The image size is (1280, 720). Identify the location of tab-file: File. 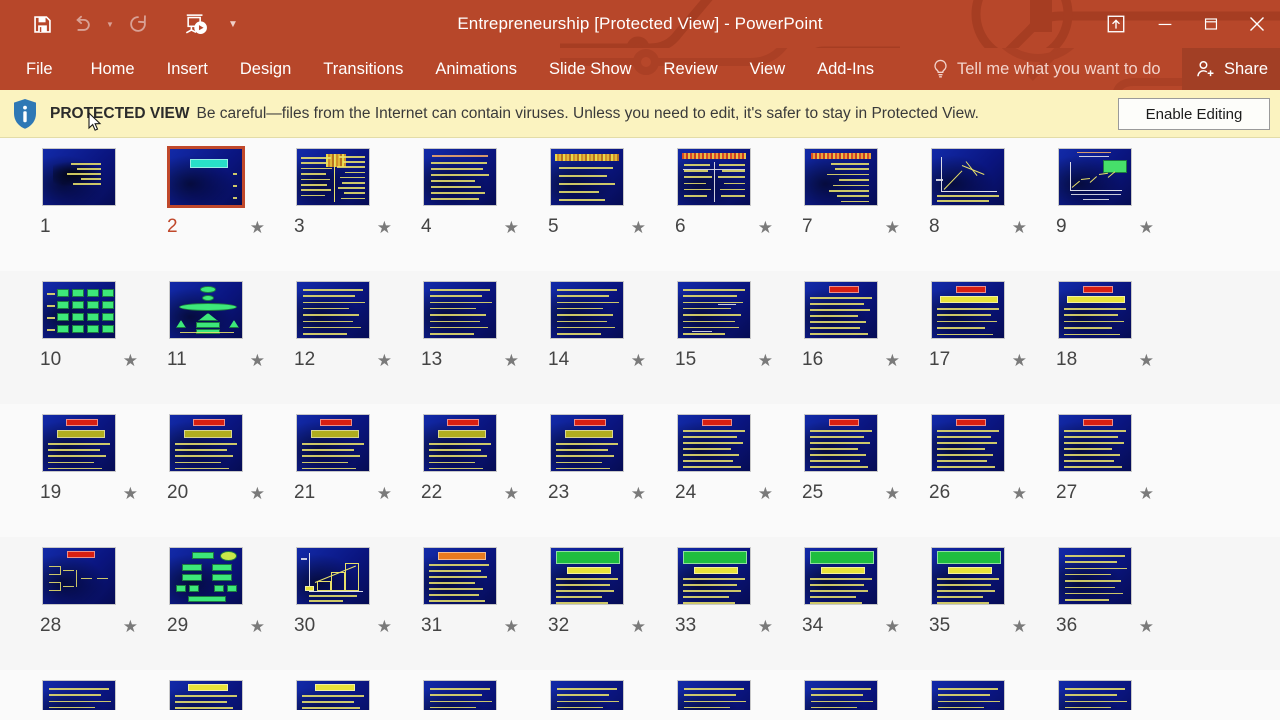
(37, 69).